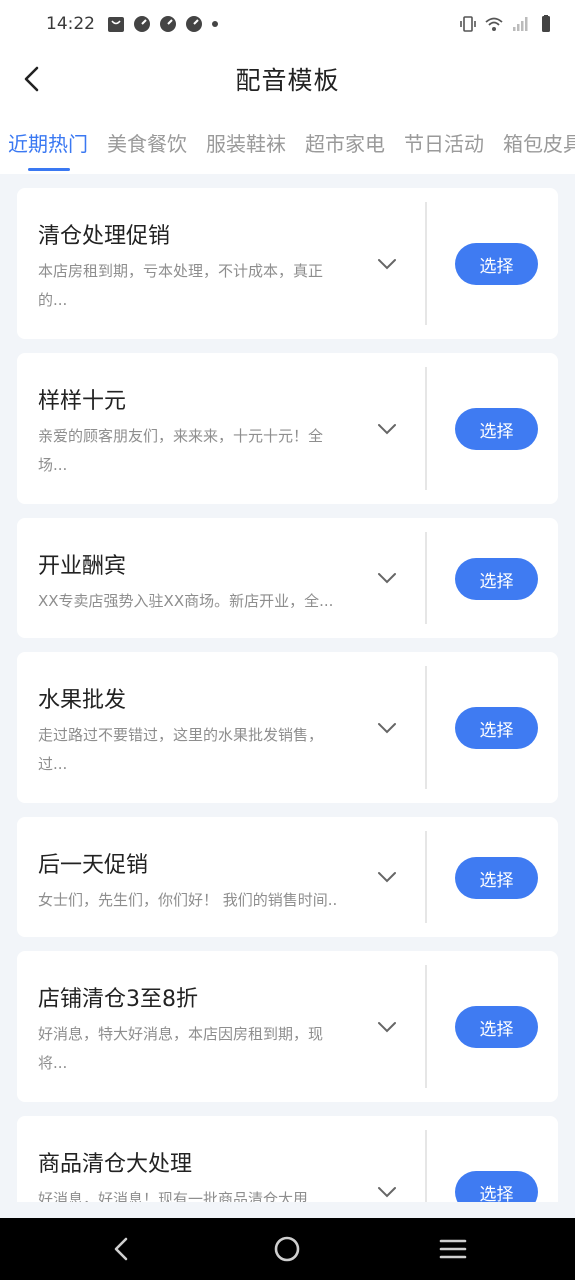  Describe the element at coordinates (82, 401) in the screenshot. I see `template-title: 样样十元` at that location.